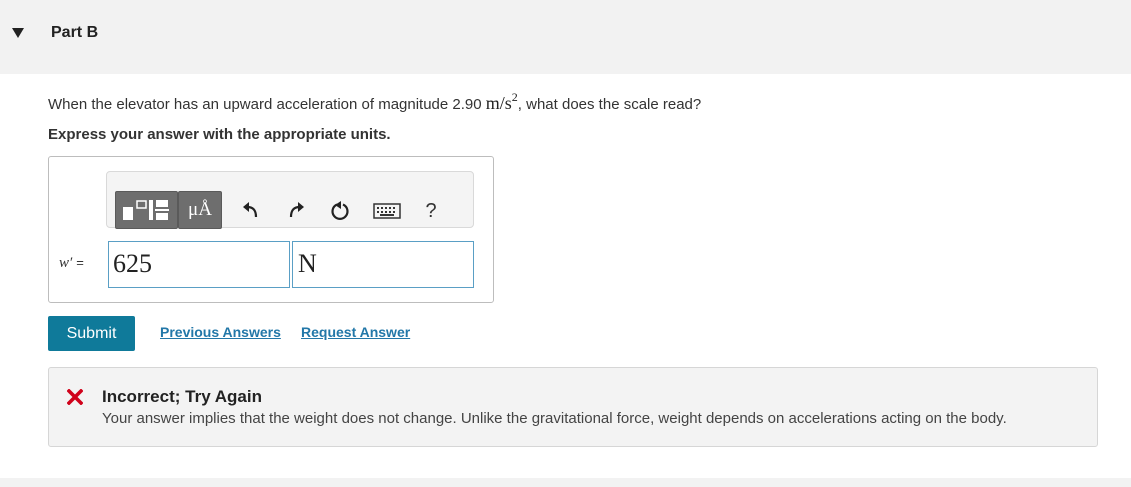 This screenshot has width=1131, height=487. I want to click on equals-sign: =, so click(80, 262).